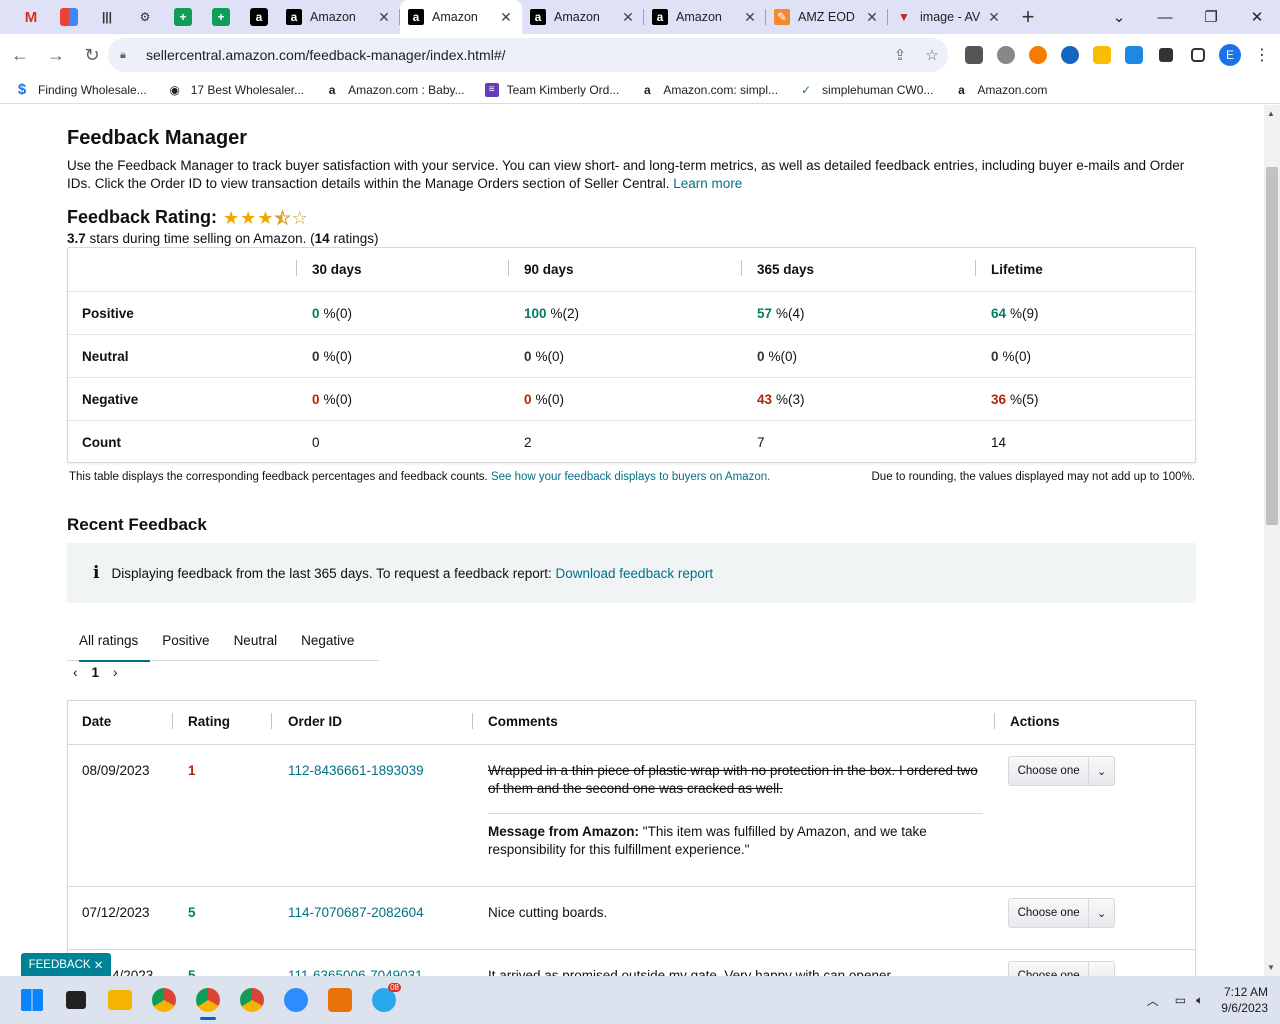 The height and width of the screenshot is (1024, 1280). I want to click on metrics-header-row: 30 days 90 days 365 days Lifetime, so click(631, 269).